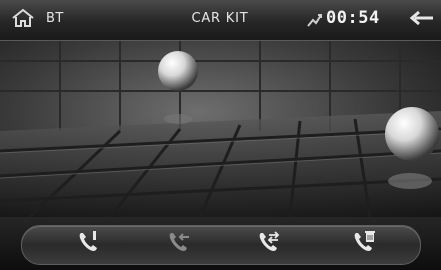  Describe the element at coordinates (314, 22) in the screenshot. I see `signal-icon` at that location.